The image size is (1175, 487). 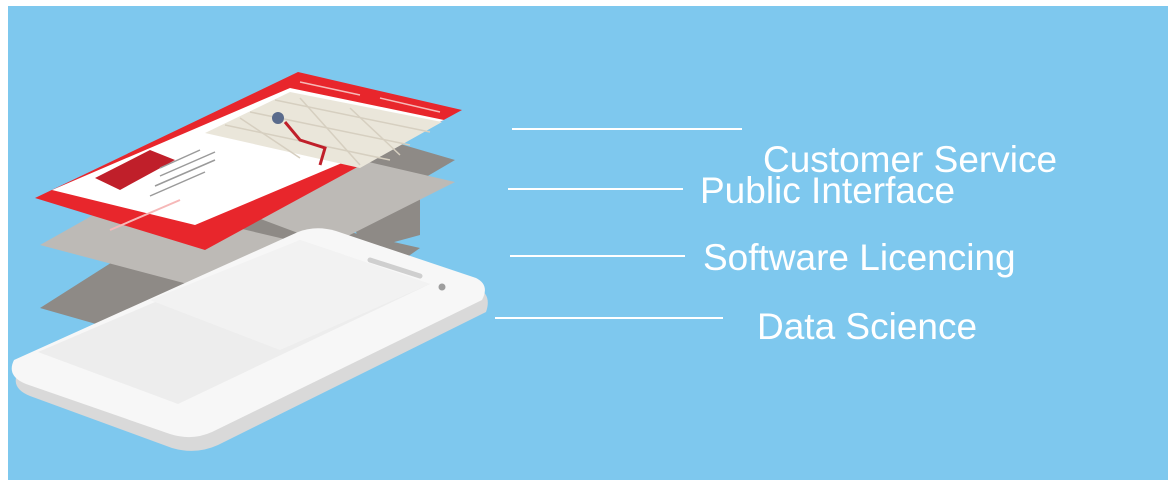 I want to click on label-public-interface: Public Interface, so click(x=828, y=190).